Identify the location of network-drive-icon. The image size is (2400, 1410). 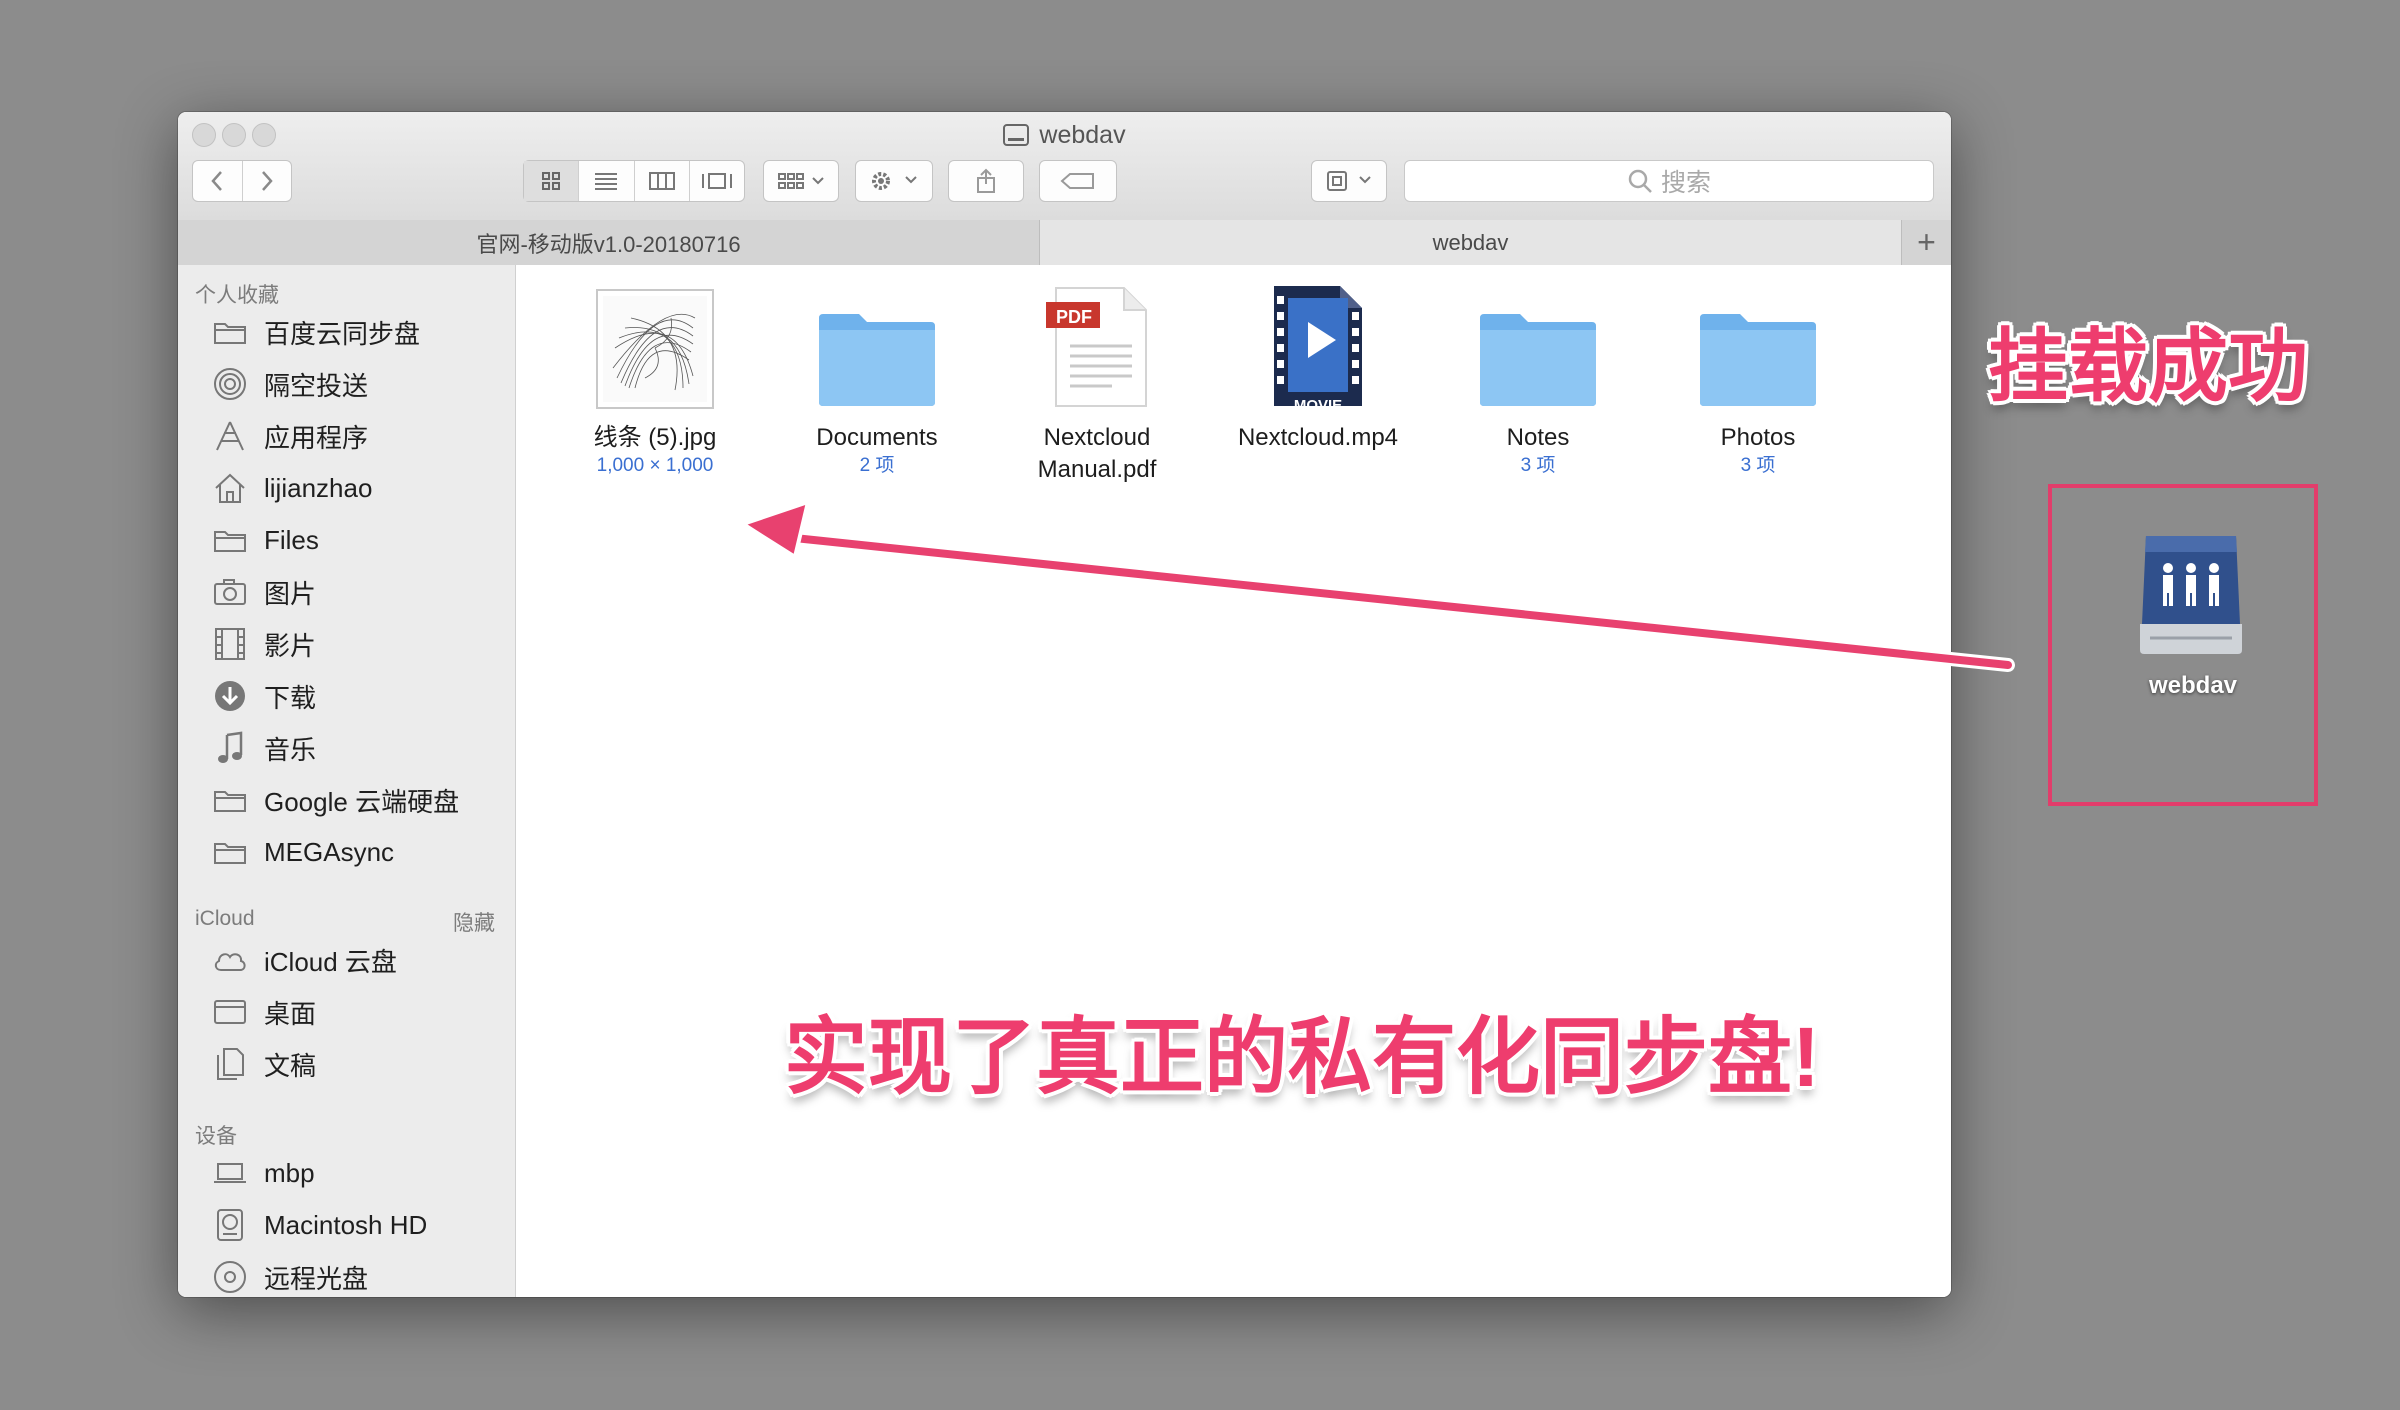
(2191, 595).